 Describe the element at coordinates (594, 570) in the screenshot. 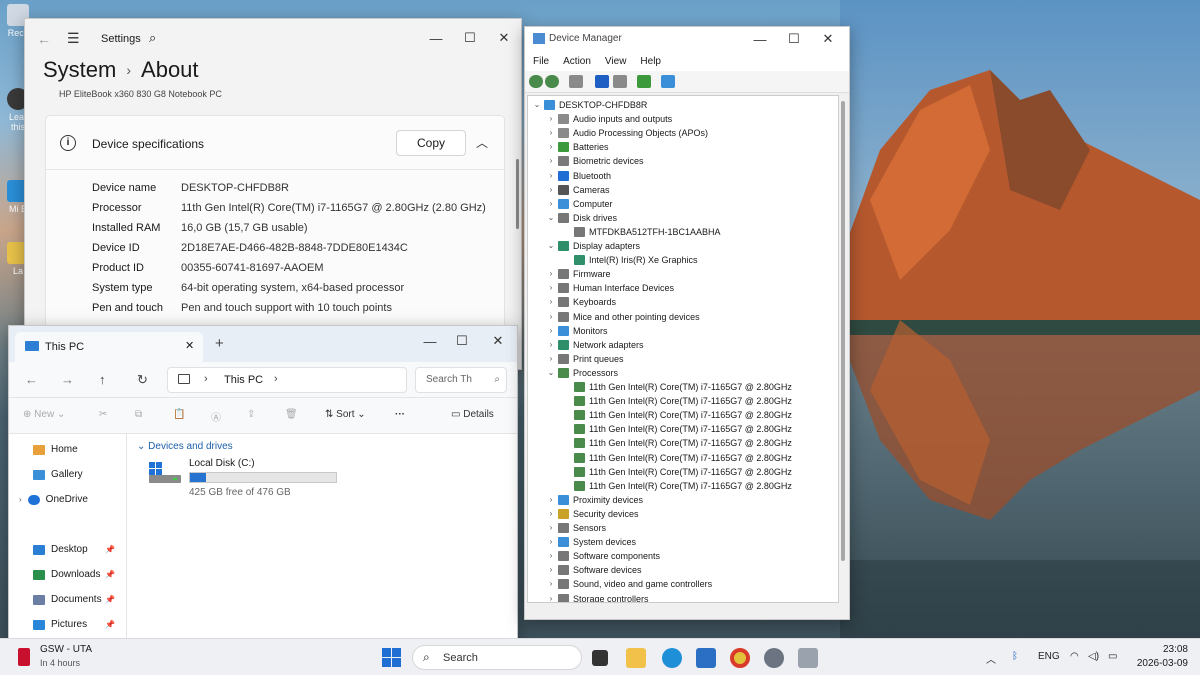

I see `tree-category: › Software devices` at that location.